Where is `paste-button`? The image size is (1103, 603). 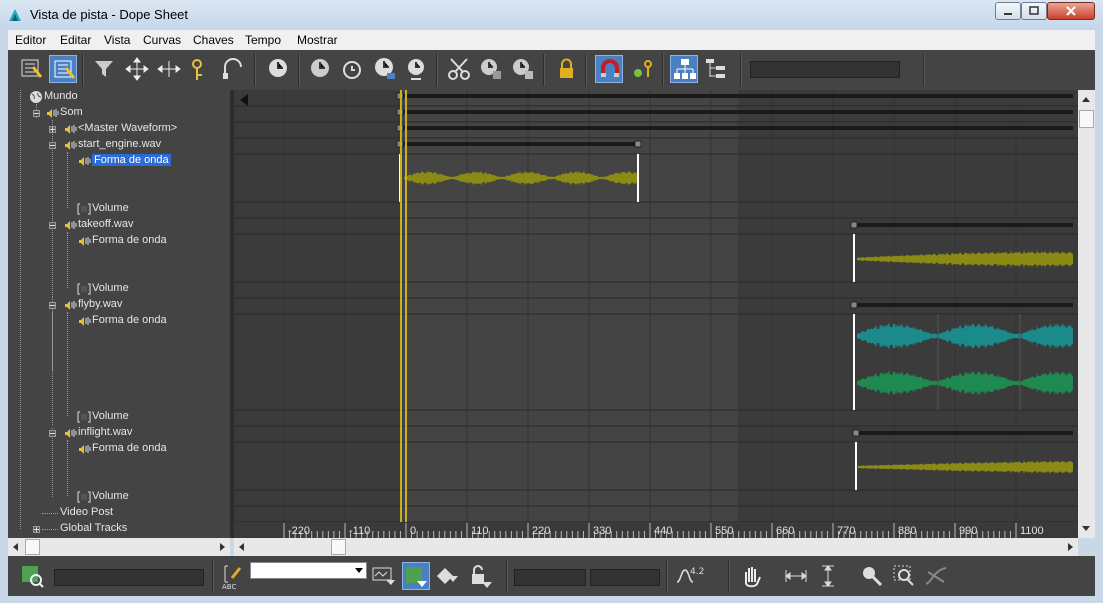 paste-button is located at coordinates (523, 69).